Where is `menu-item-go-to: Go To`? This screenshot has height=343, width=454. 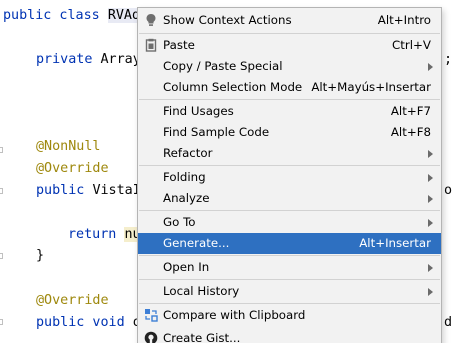 menu-item-go-to: Go To is located at coordinates (289, 222).